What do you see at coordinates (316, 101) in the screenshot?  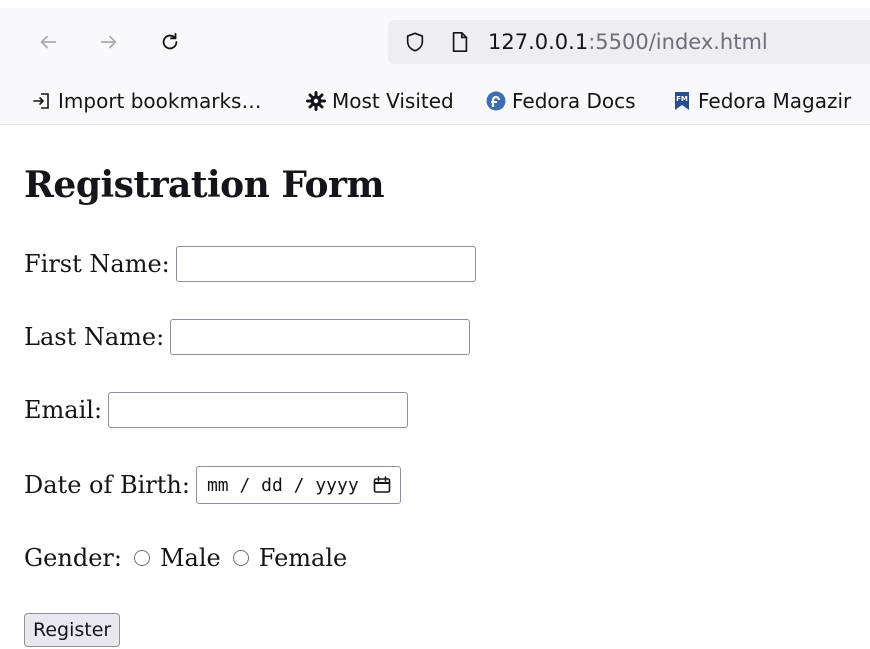 I see `gear-icon` at bounding box center [316, 101].